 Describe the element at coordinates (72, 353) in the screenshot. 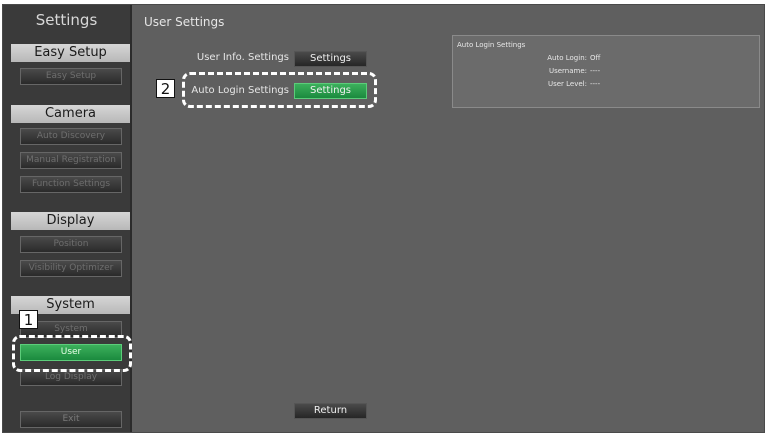

I see `callout-highlight-user` at that location.